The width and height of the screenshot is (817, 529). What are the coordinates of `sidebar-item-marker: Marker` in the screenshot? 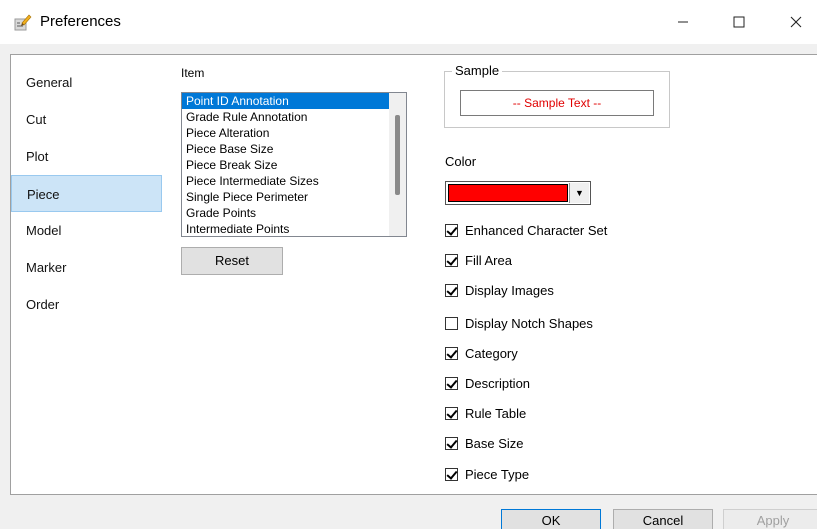 It's located at (86, 267).